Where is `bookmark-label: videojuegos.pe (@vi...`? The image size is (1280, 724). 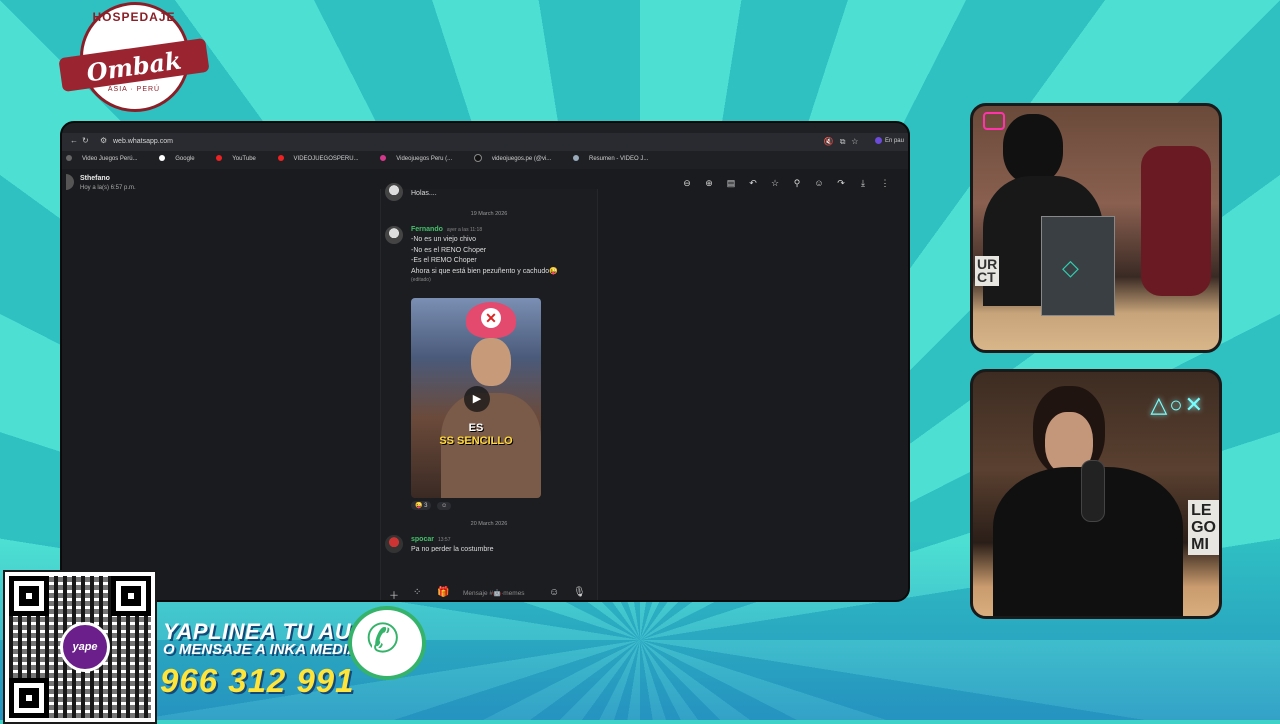
bookmark-label: videojuegos.pe (@vi... is located at coordinates (521, 158).